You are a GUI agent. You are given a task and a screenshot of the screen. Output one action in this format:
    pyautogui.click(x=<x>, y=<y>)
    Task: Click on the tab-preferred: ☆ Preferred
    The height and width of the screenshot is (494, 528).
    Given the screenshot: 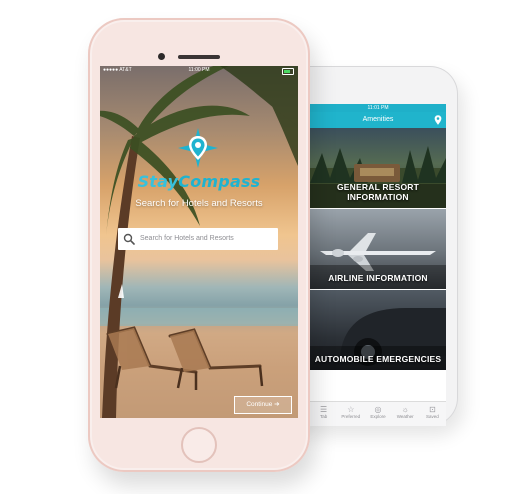 What is the action you would take?
    pyautogui.click(x=350, y=414)
    